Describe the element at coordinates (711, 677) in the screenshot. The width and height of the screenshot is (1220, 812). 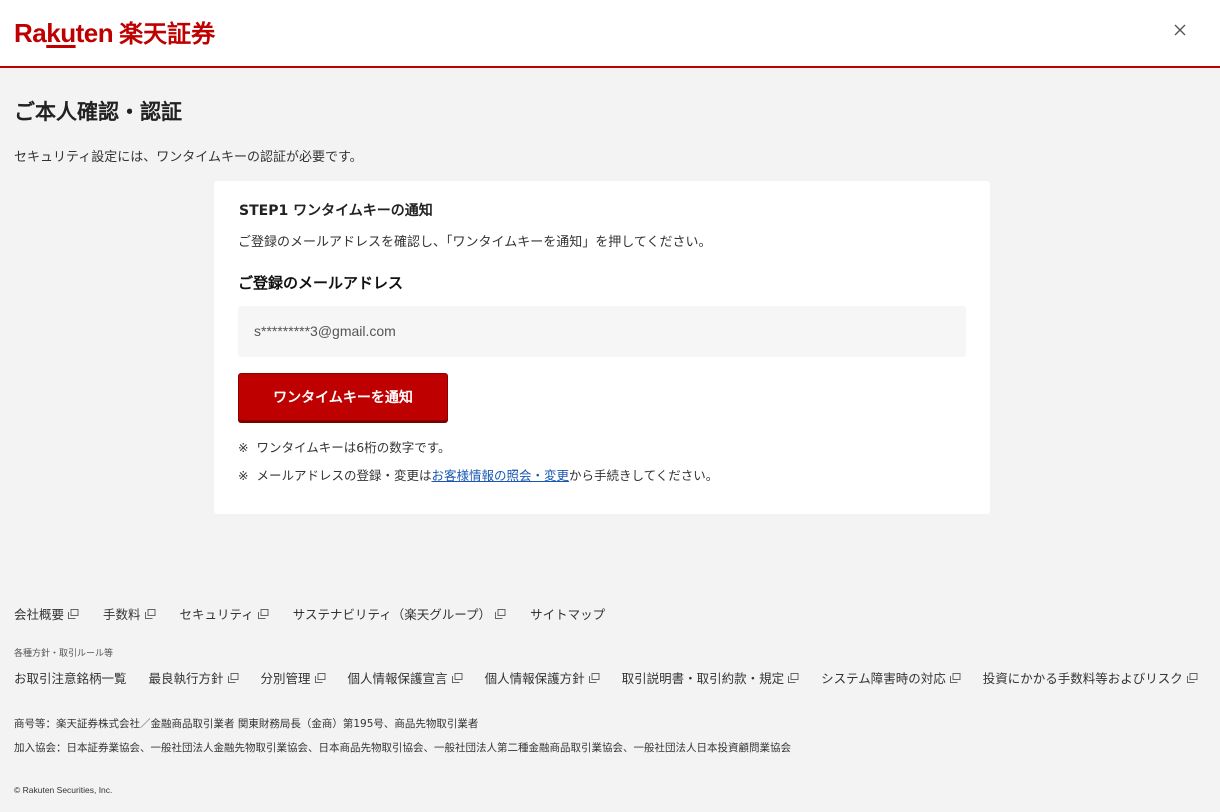
I see `rules-link-terms: 取引説明書・取引約款・規定` at that location.